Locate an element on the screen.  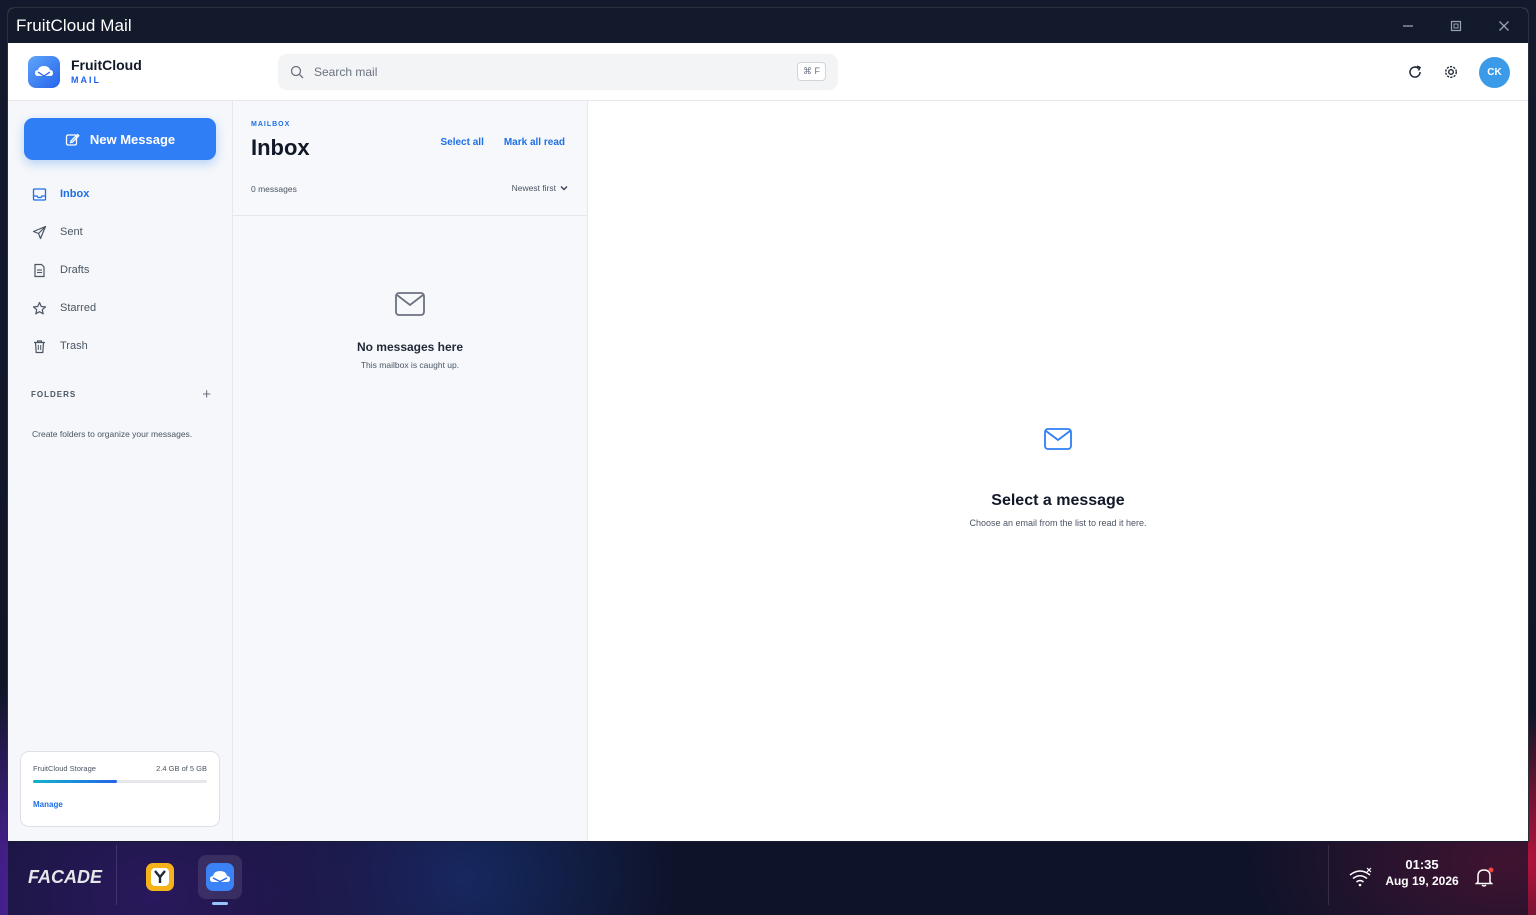
sidebar-item-starred: Starred is located at coordinates (121, 308).